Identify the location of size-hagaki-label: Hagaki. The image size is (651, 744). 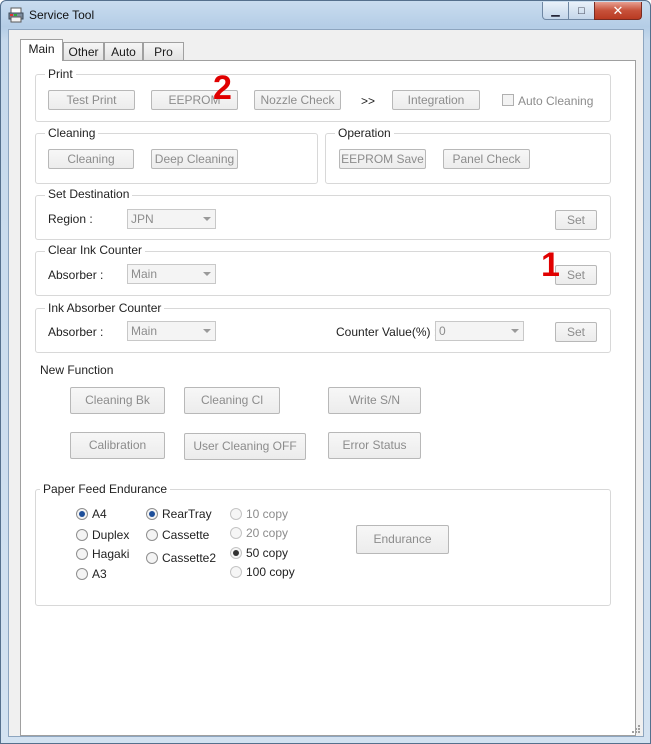
(111, 554).